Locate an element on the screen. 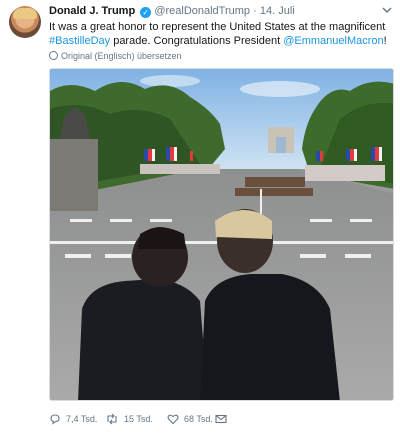 The image size is (400, 438). tweet-date: 14. Juli is located at coordinates (277, 11).